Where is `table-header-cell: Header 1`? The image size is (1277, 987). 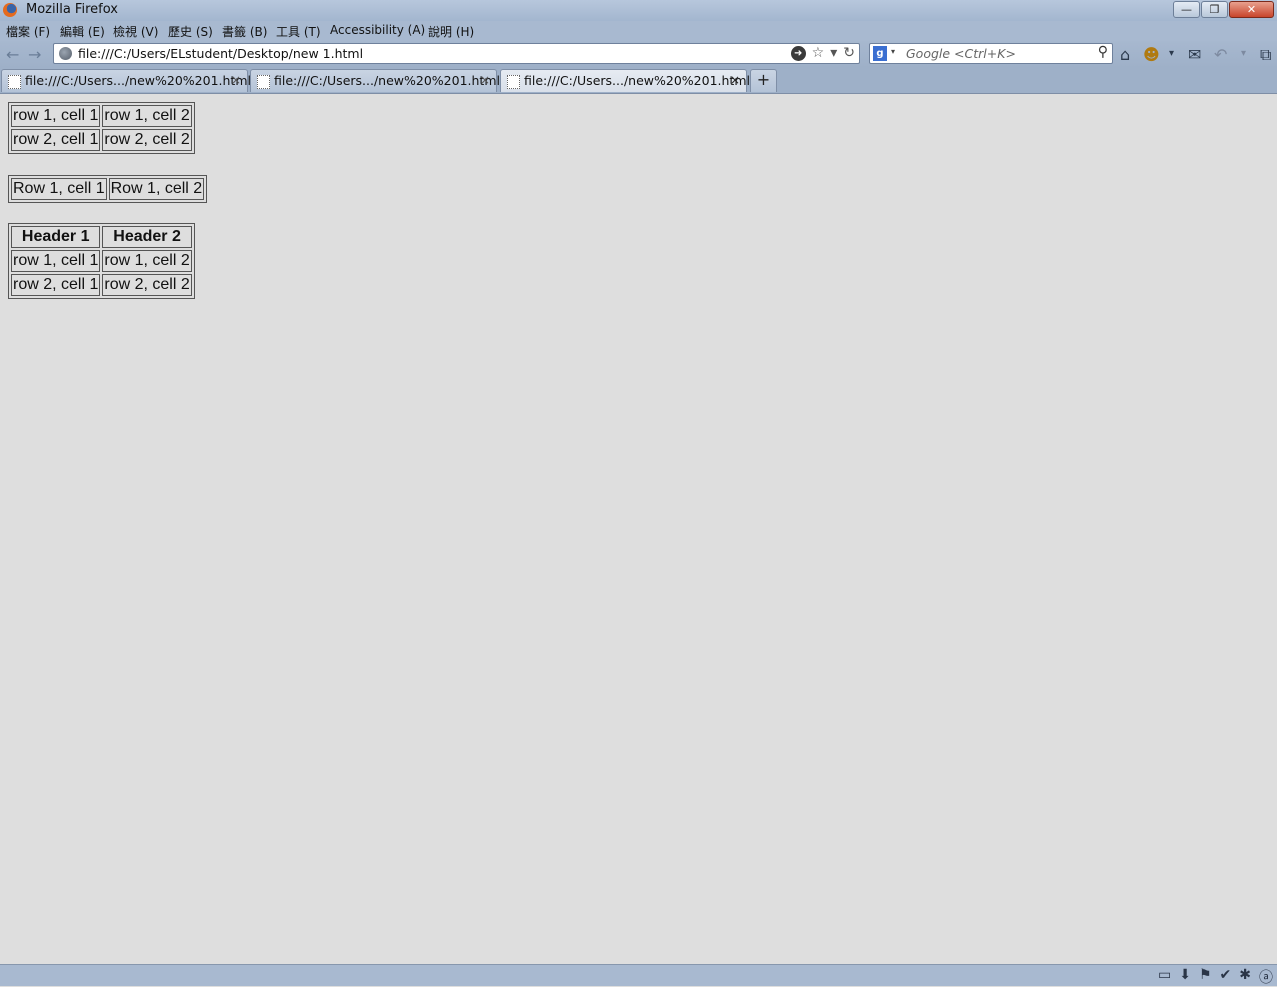
table-header-cell: Header 1 is located at coordinates (56, 237).